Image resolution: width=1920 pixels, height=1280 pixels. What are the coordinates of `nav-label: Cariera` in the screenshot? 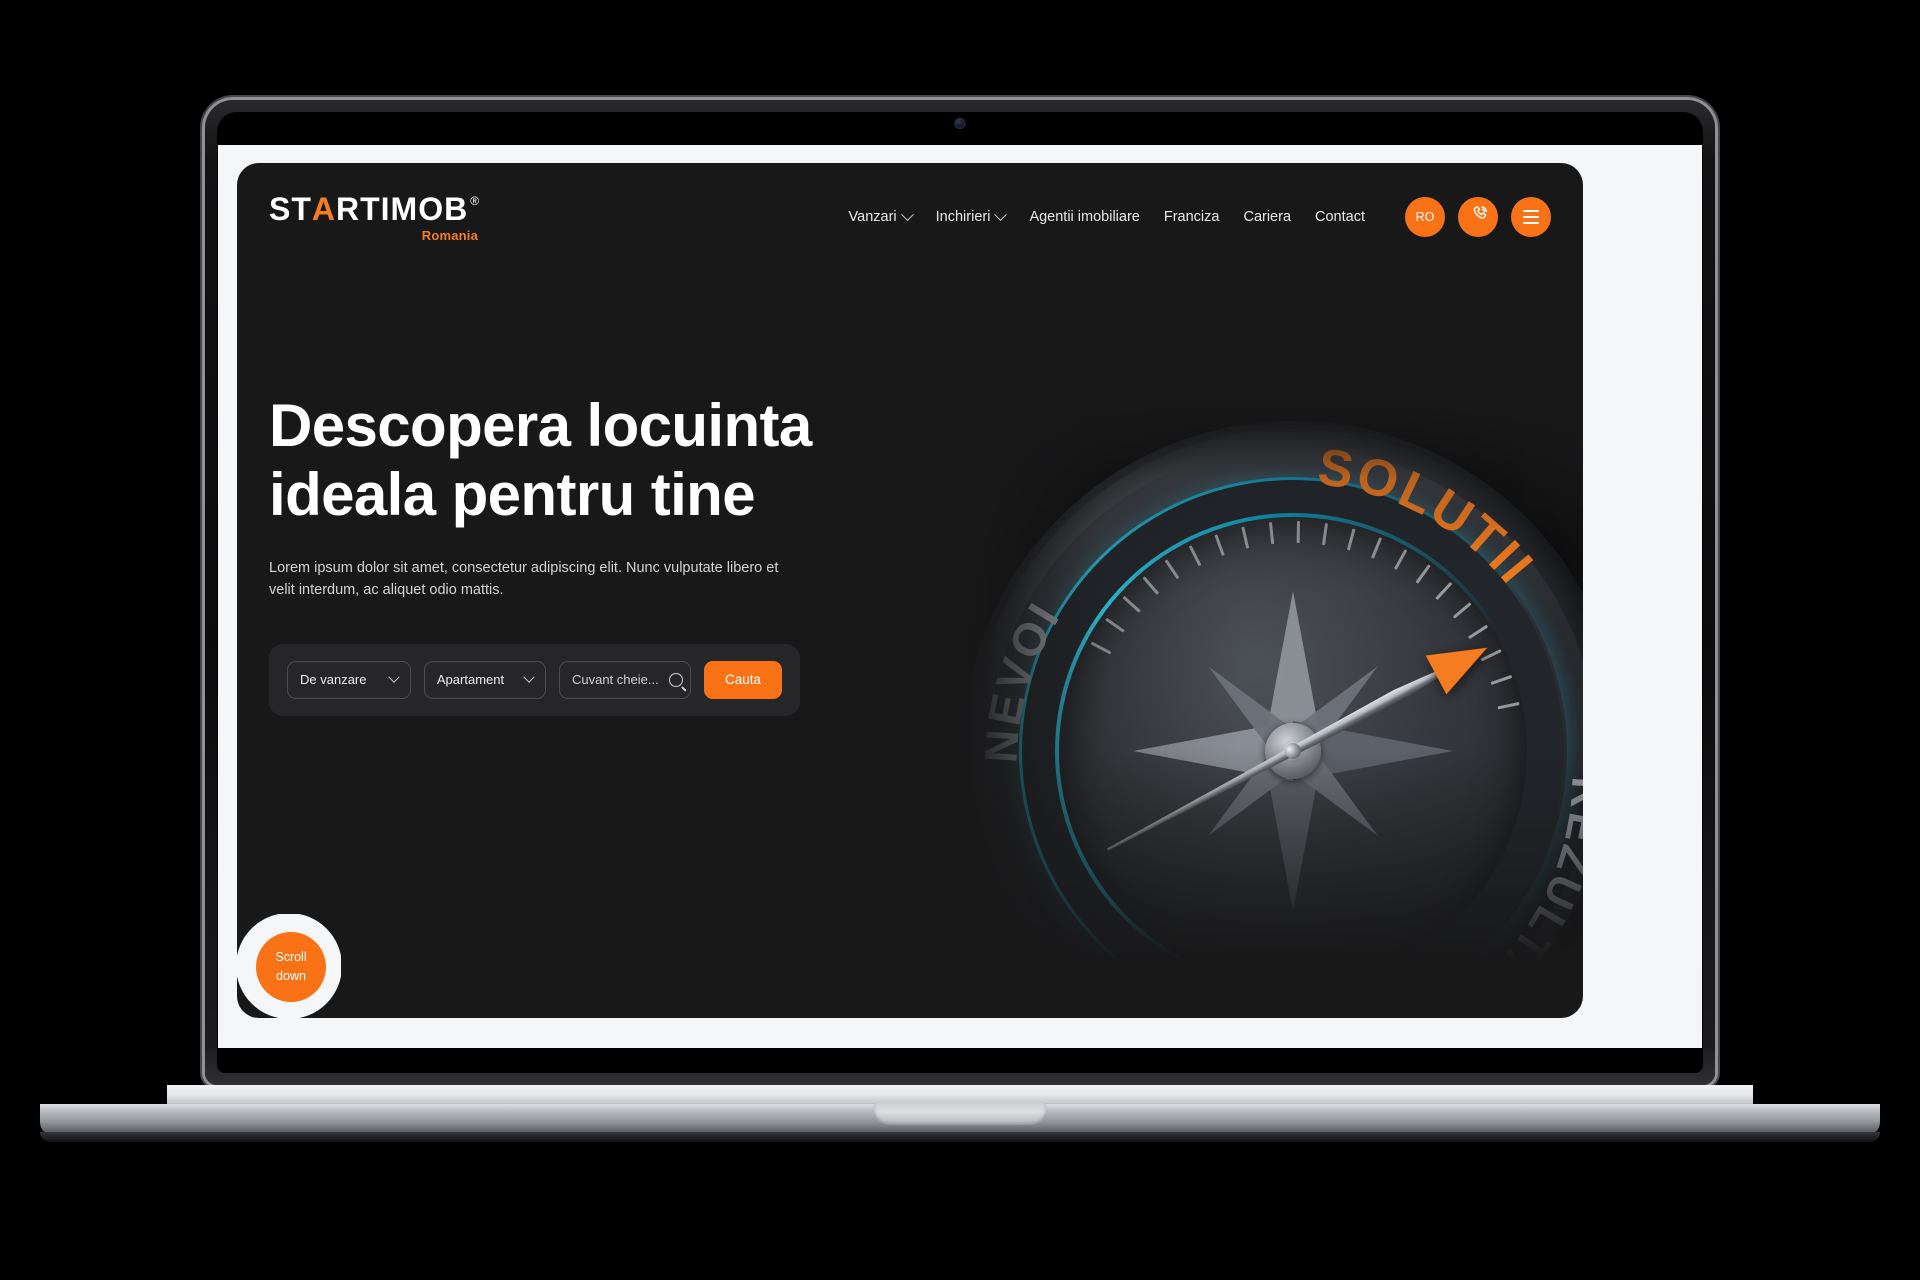 It's located at (1267, 217).